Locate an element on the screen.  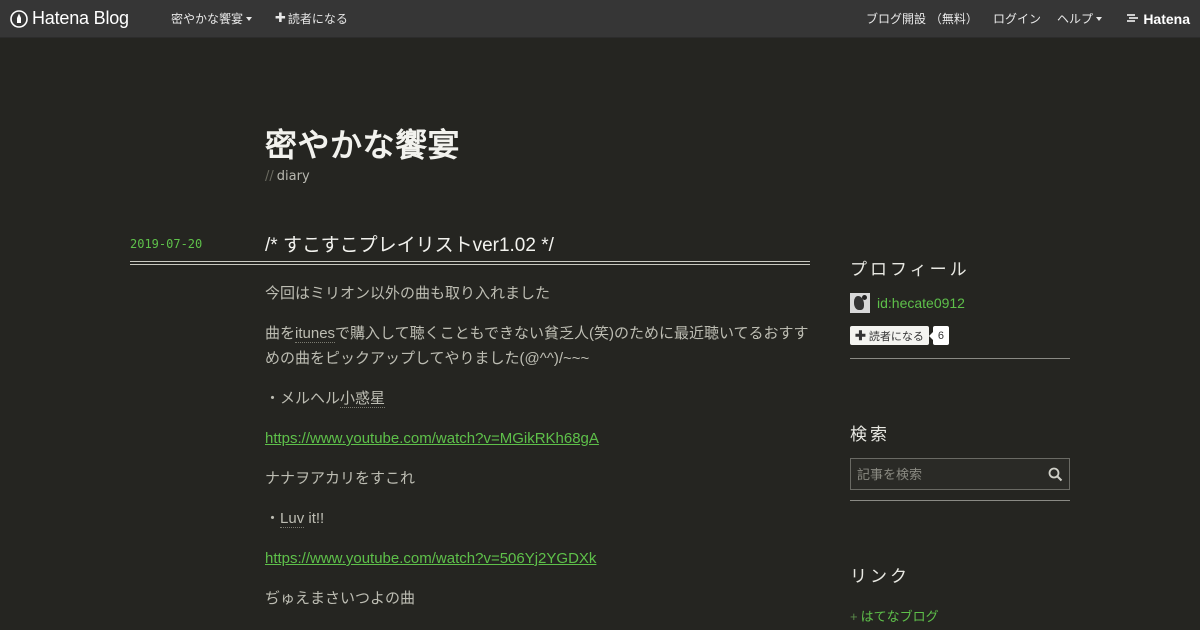
description-text: diary is located at coordinates (293, 176).